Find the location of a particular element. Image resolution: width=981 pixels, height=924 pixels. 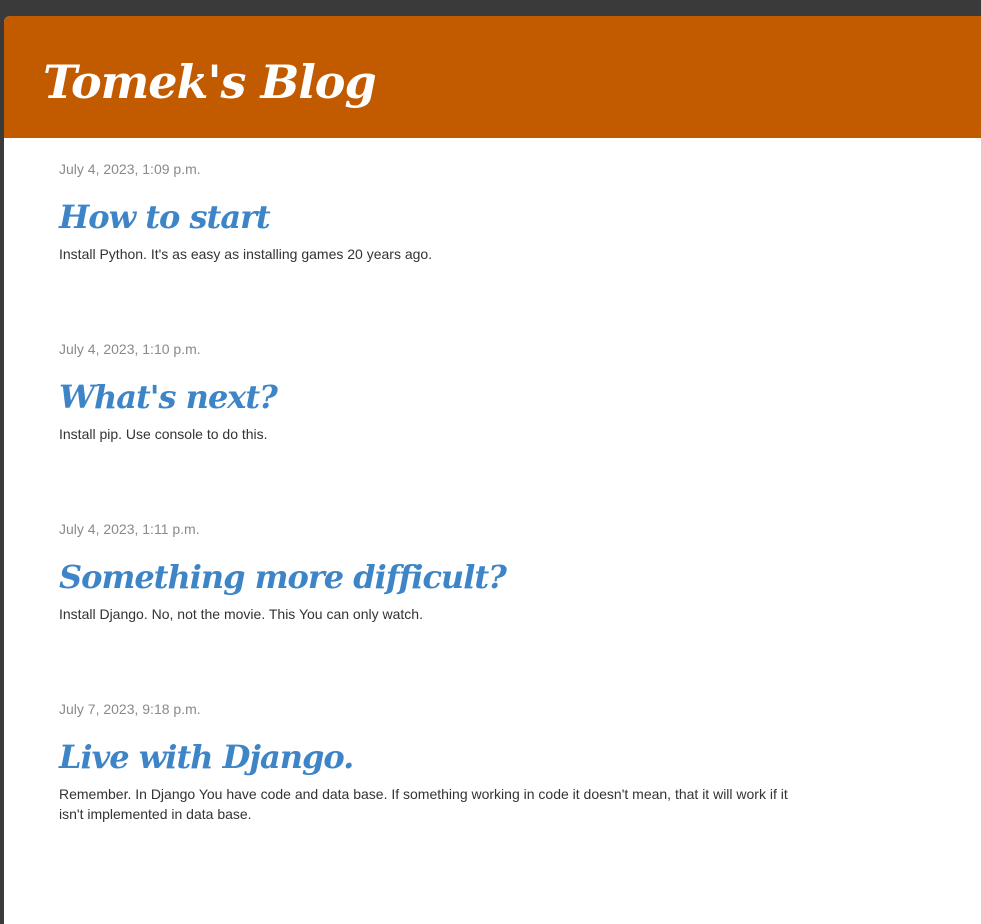

post-title-link: How to start is located at coordinates (165, 217).